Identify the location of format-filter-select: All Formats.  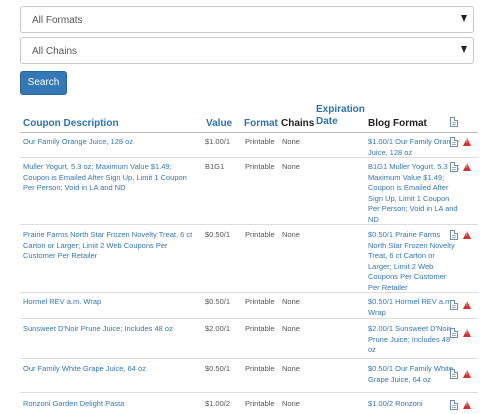
(247, 19).